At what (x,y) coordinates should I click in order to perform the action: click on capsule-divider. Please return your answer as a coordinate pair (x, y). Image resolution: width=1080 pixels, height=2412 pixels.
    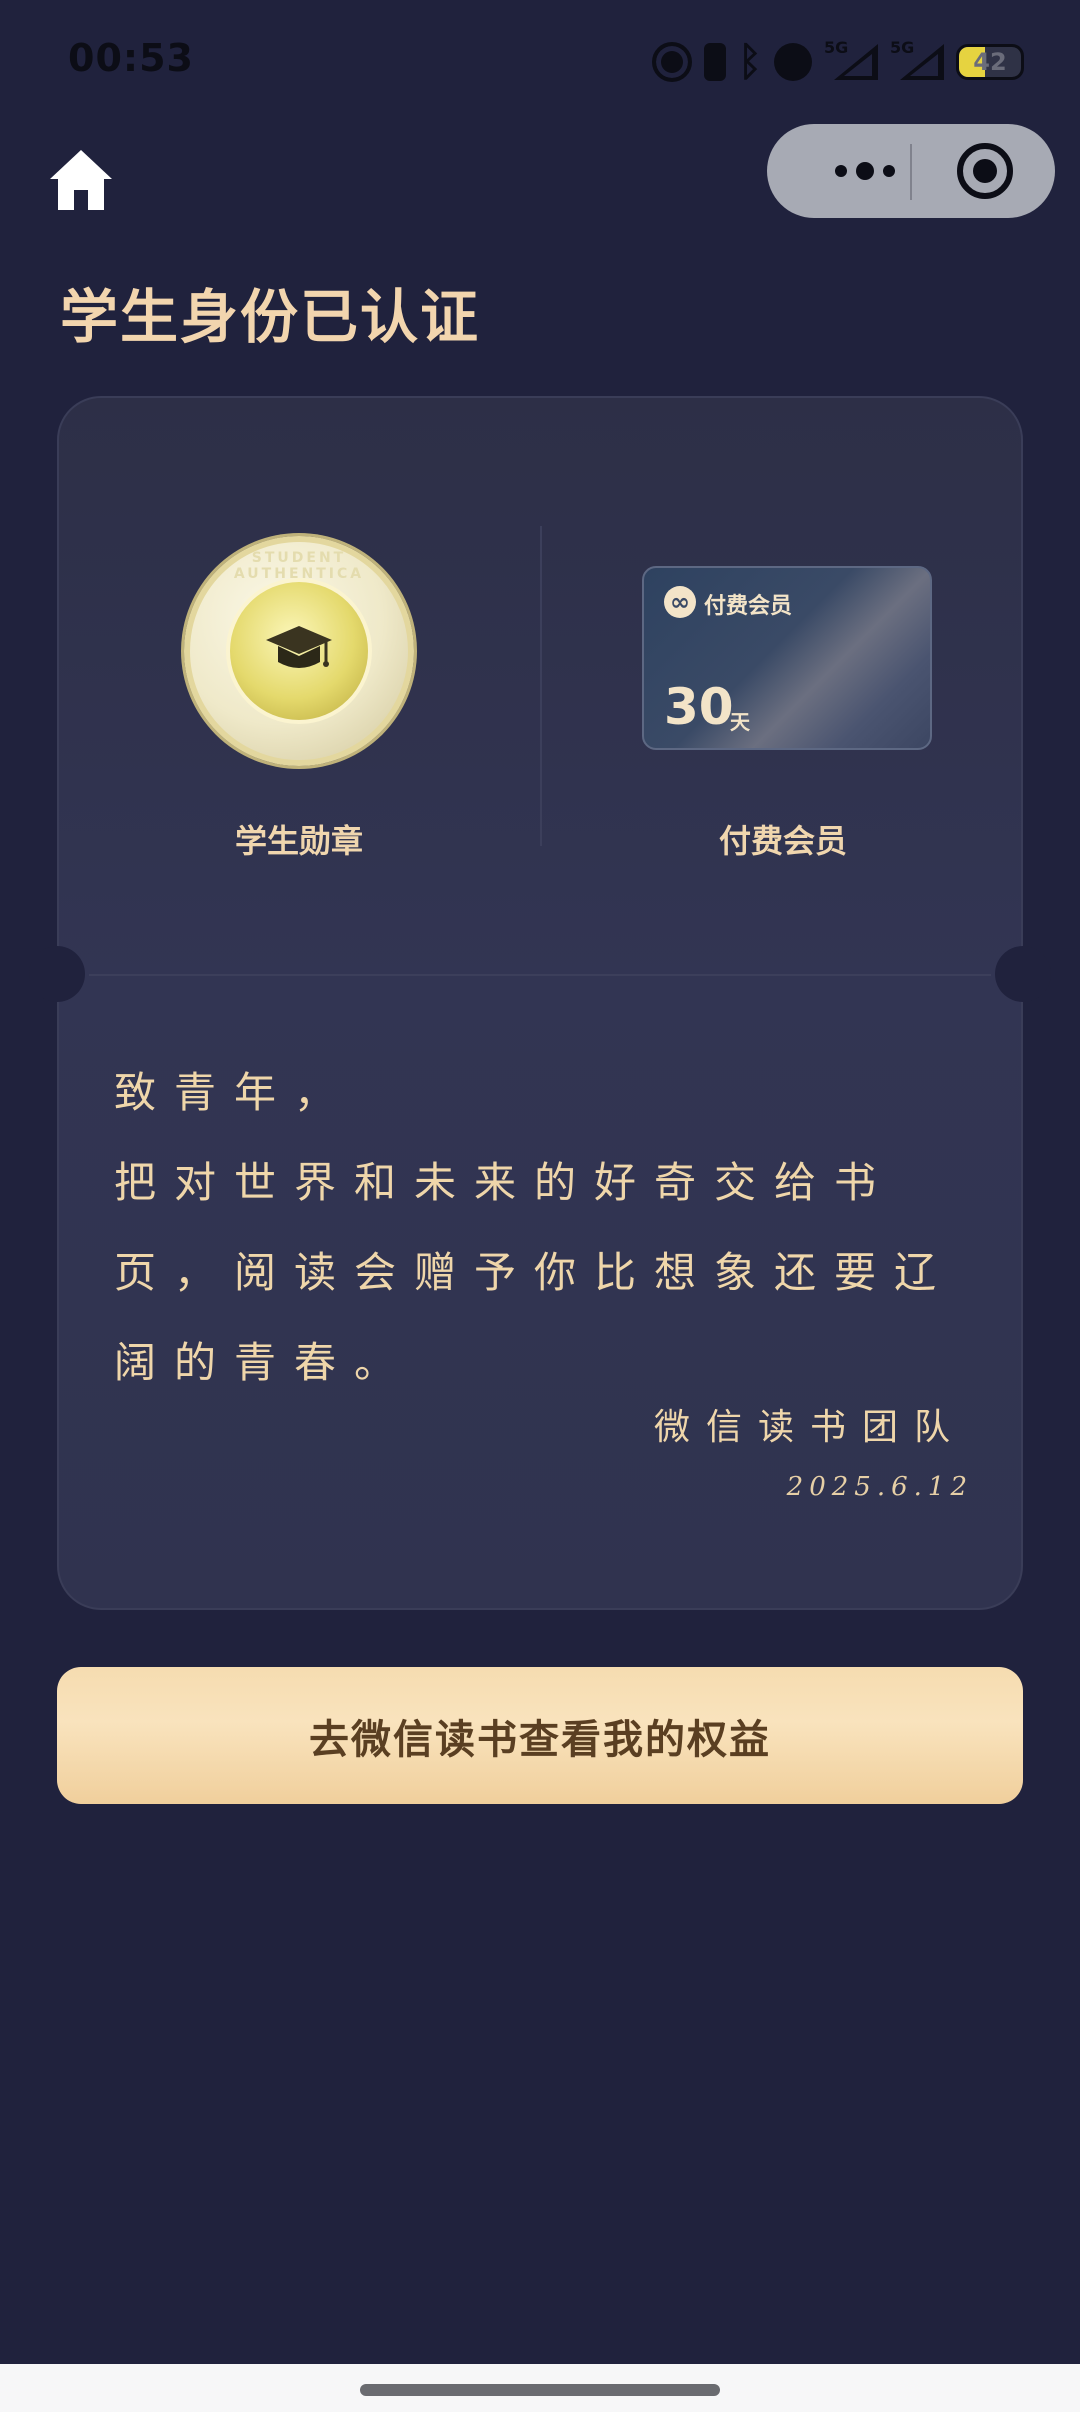
    Looking at the image, I should click on (911, 172).